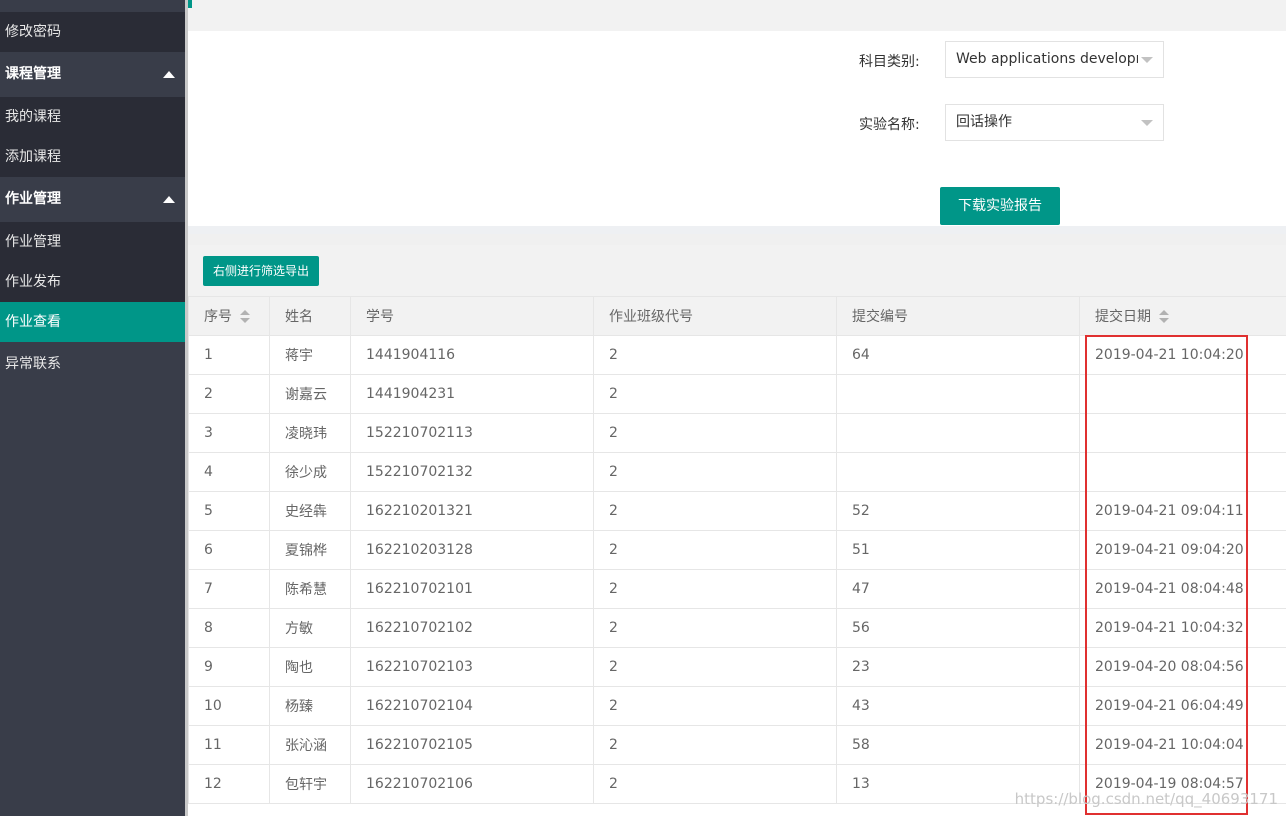 This screenshot has height=816, width=1286. What do you see at coordinates (92, 282) in the screenshot?
I see `sidebar-item-homework-publish: 作业发布` at bounding box center [92, 282].